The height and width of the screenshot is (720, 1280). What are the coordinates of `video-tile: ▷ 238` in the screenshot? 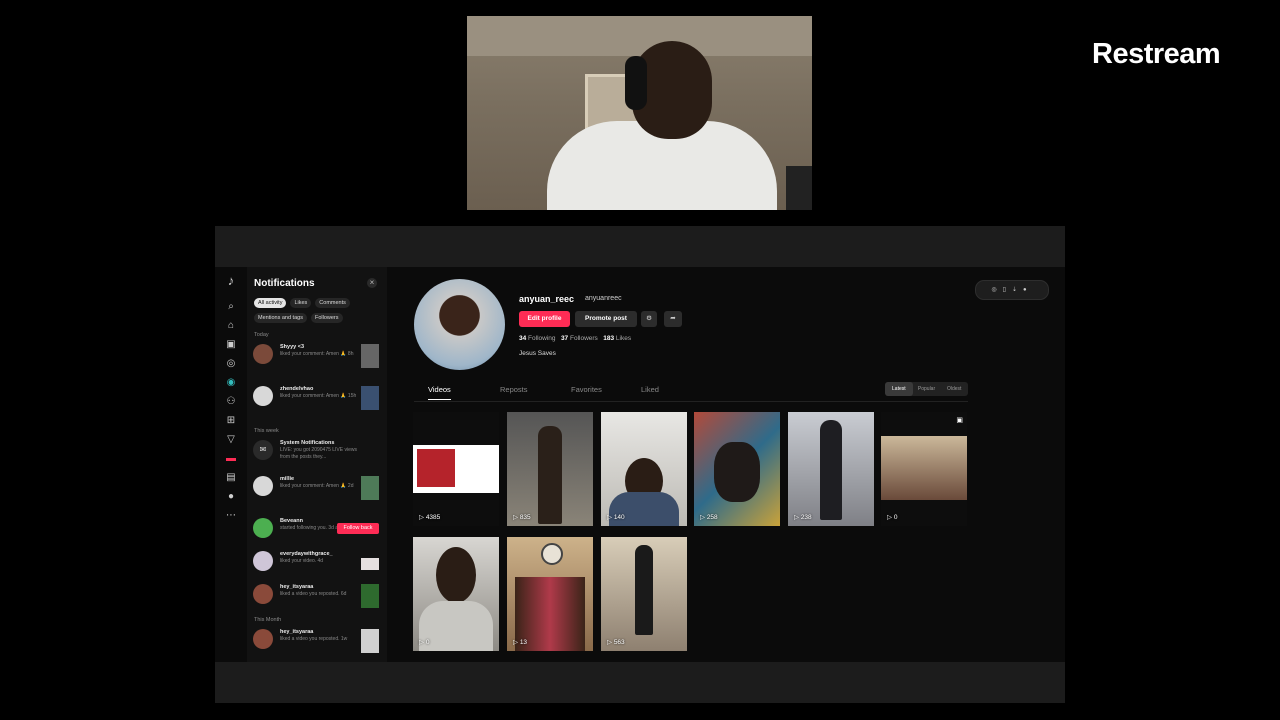 It's located at (831, 469).